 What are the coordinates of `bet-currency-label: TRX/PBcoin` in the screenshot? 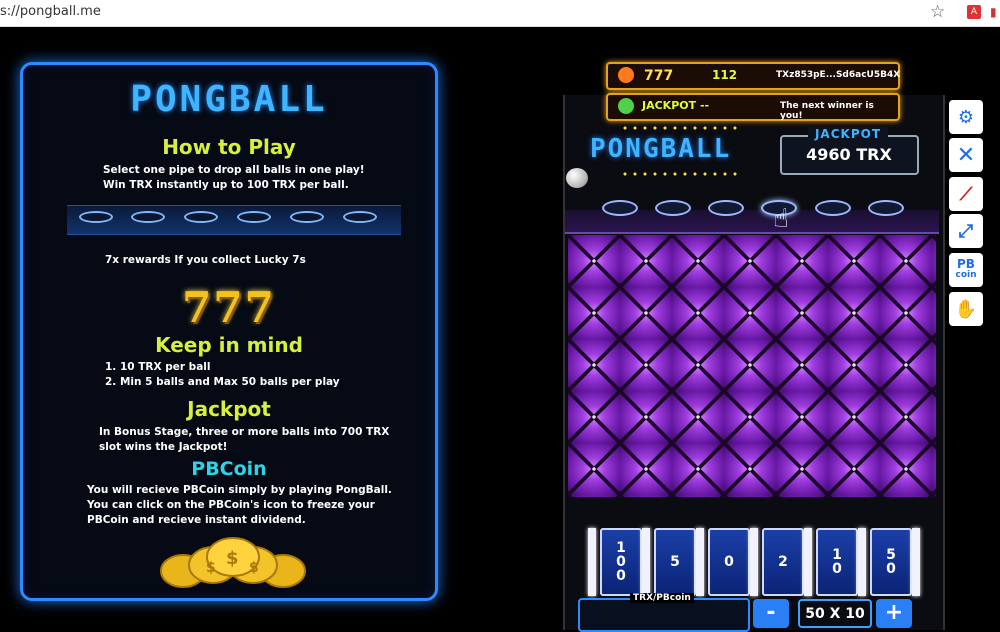 It's located at (662, 598).